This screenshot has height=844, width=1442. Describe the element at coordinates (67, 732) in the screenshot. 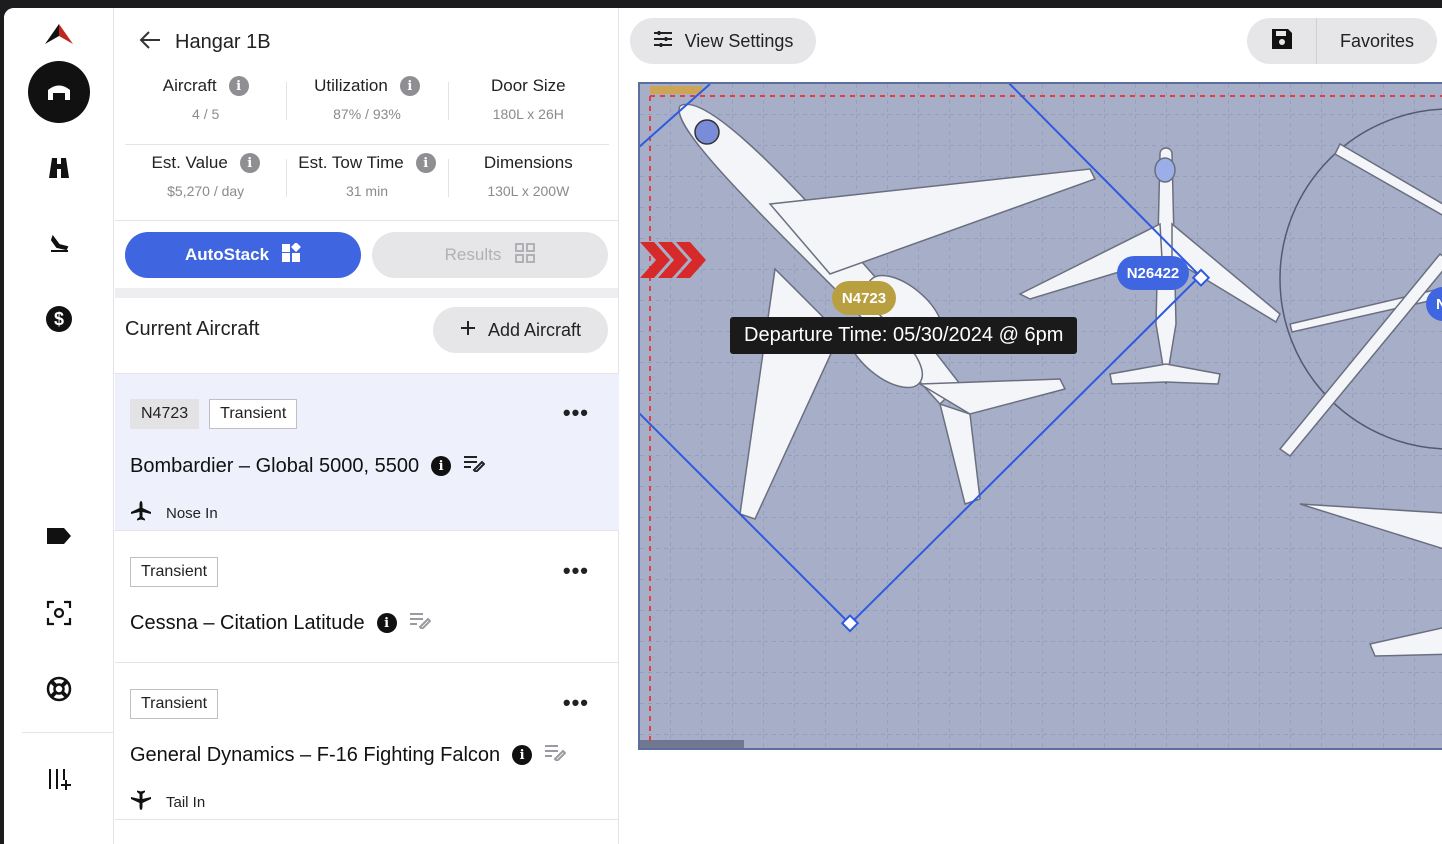

I see `rail-divider` at that location.